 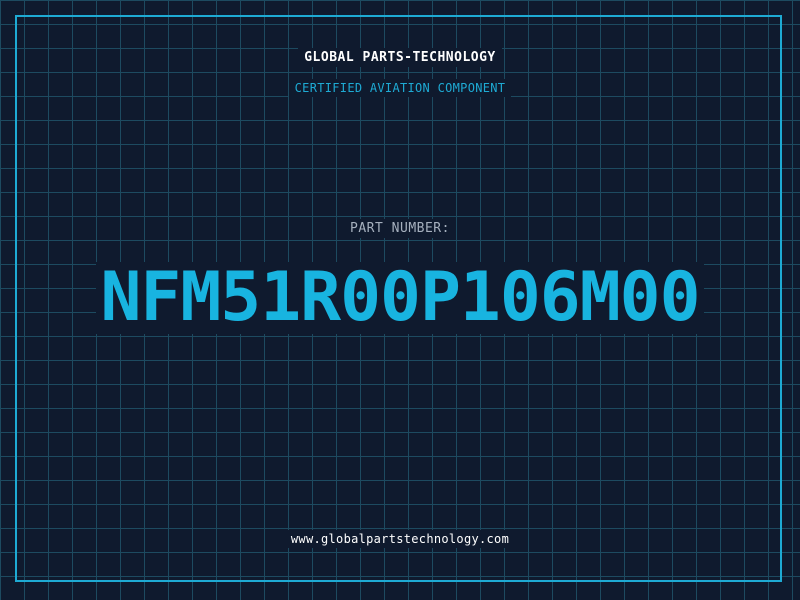 I want to click on certification-subtitle-text: CERTIFIED AVIATION COMPONENT, so click(x=400, y=88).